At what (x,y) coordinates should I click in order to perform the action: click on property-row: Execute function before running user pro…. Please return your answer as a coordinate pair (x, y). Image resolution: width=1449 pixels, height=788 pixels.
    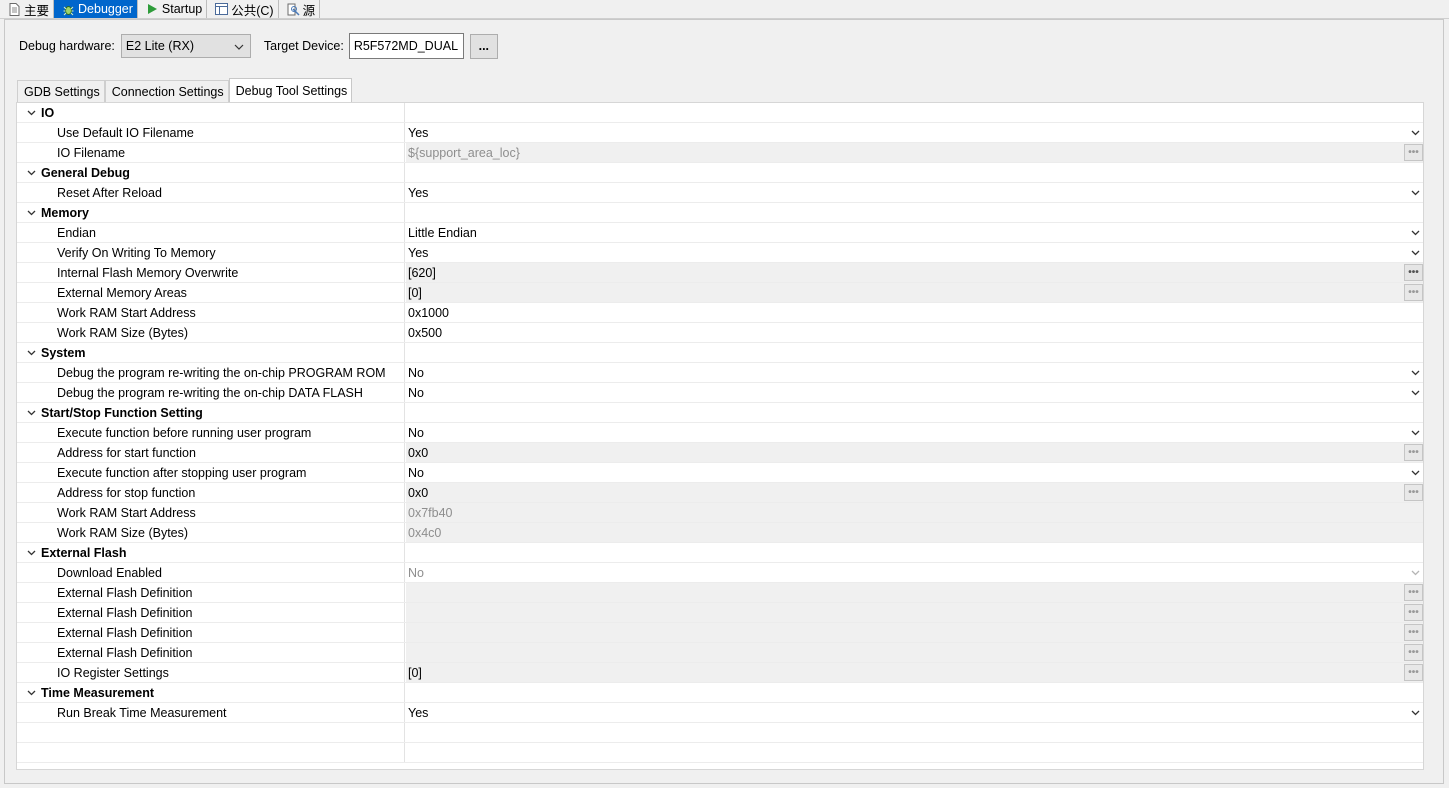
    Looking at the image, I should click on (720, 433).